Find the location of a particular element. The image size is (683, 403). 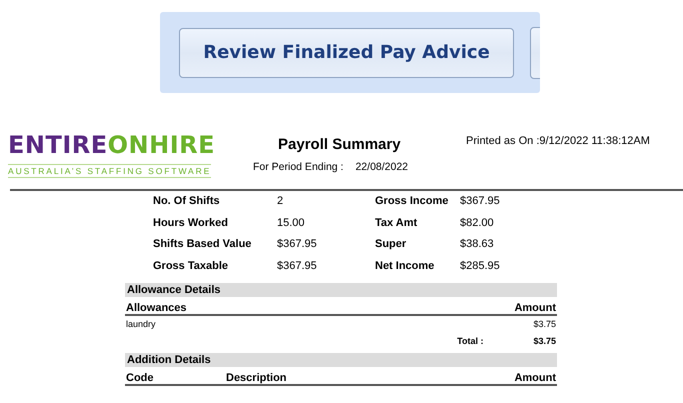

column-header: Code is located at coordinates (140, 378).